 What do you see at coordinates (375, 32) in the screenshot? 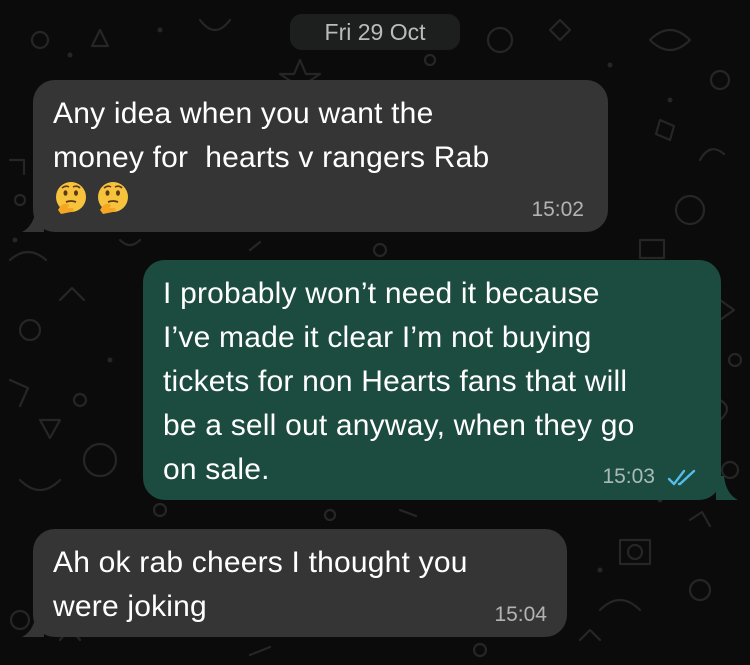
I see `date-separator: Fri 29 Oct` at bounding box center [375, 32].